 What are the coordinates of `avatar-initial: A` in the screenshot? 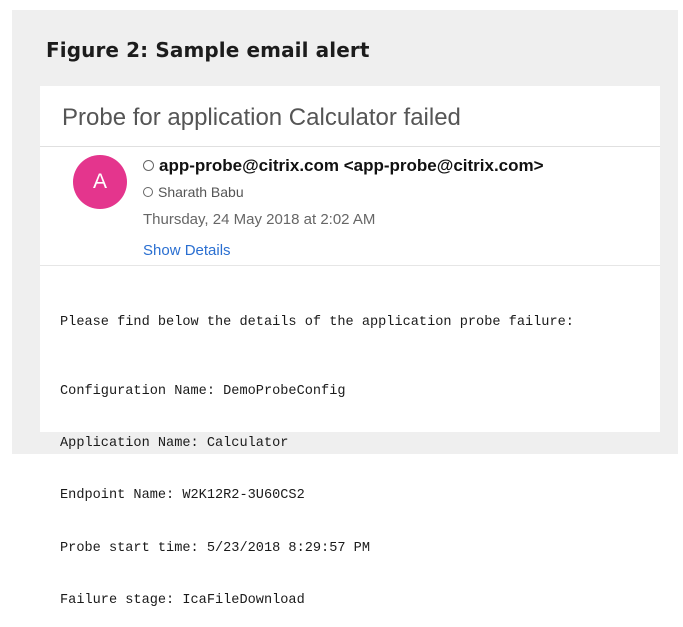 It's located at (99, 181).